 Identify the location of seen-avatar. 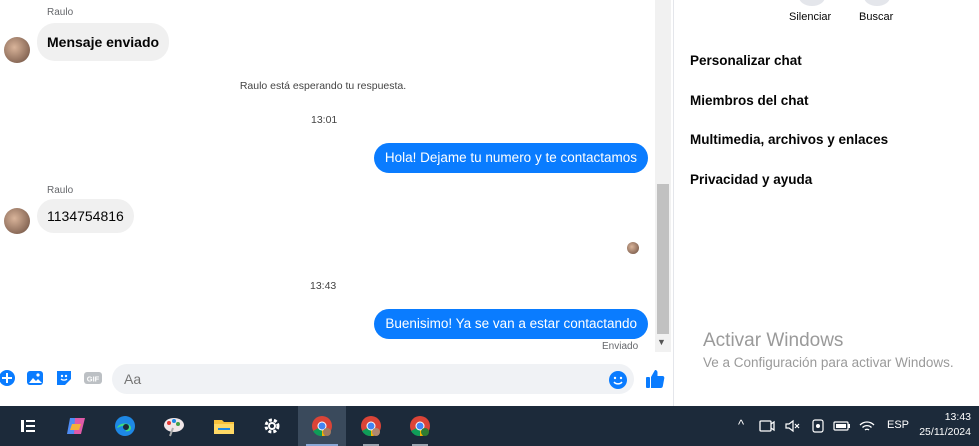
(633, 248).